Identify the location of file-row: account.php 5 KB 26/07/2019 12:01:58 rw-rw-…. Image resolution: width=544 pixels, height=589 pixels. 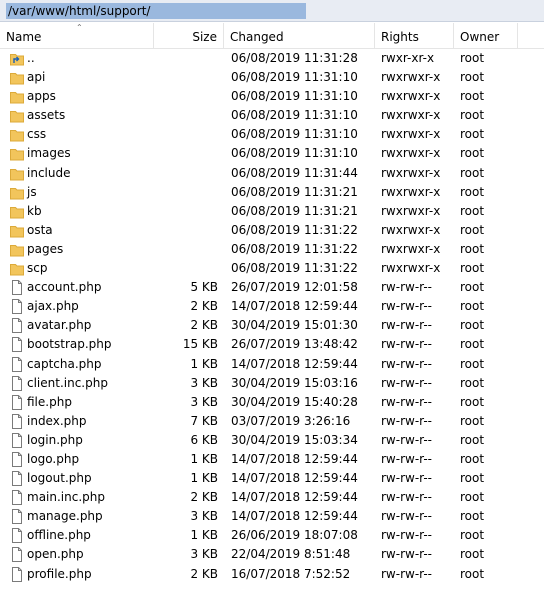
(272, 287).